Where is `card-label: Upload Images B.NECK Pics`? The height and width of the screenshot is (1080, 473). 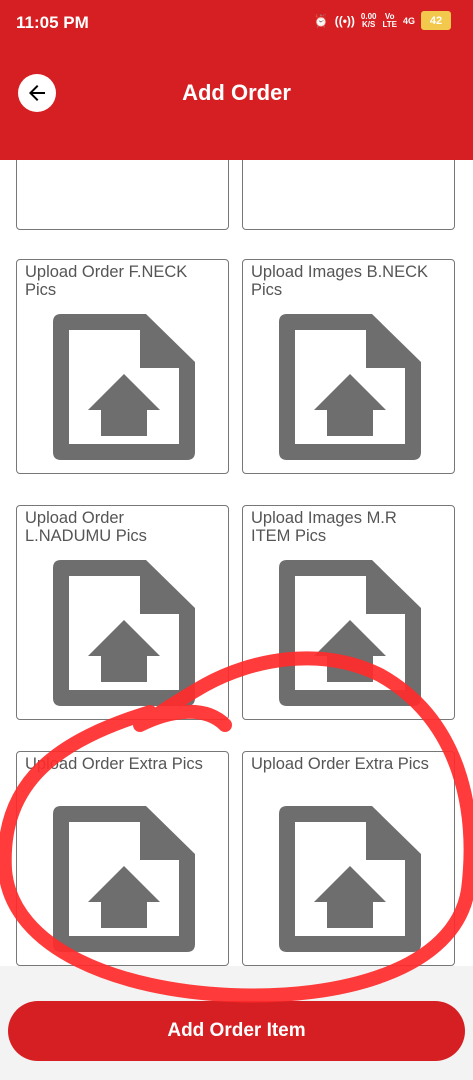 card-label: Upload Images B.NECK Pics is located at coordinates (339, 281).